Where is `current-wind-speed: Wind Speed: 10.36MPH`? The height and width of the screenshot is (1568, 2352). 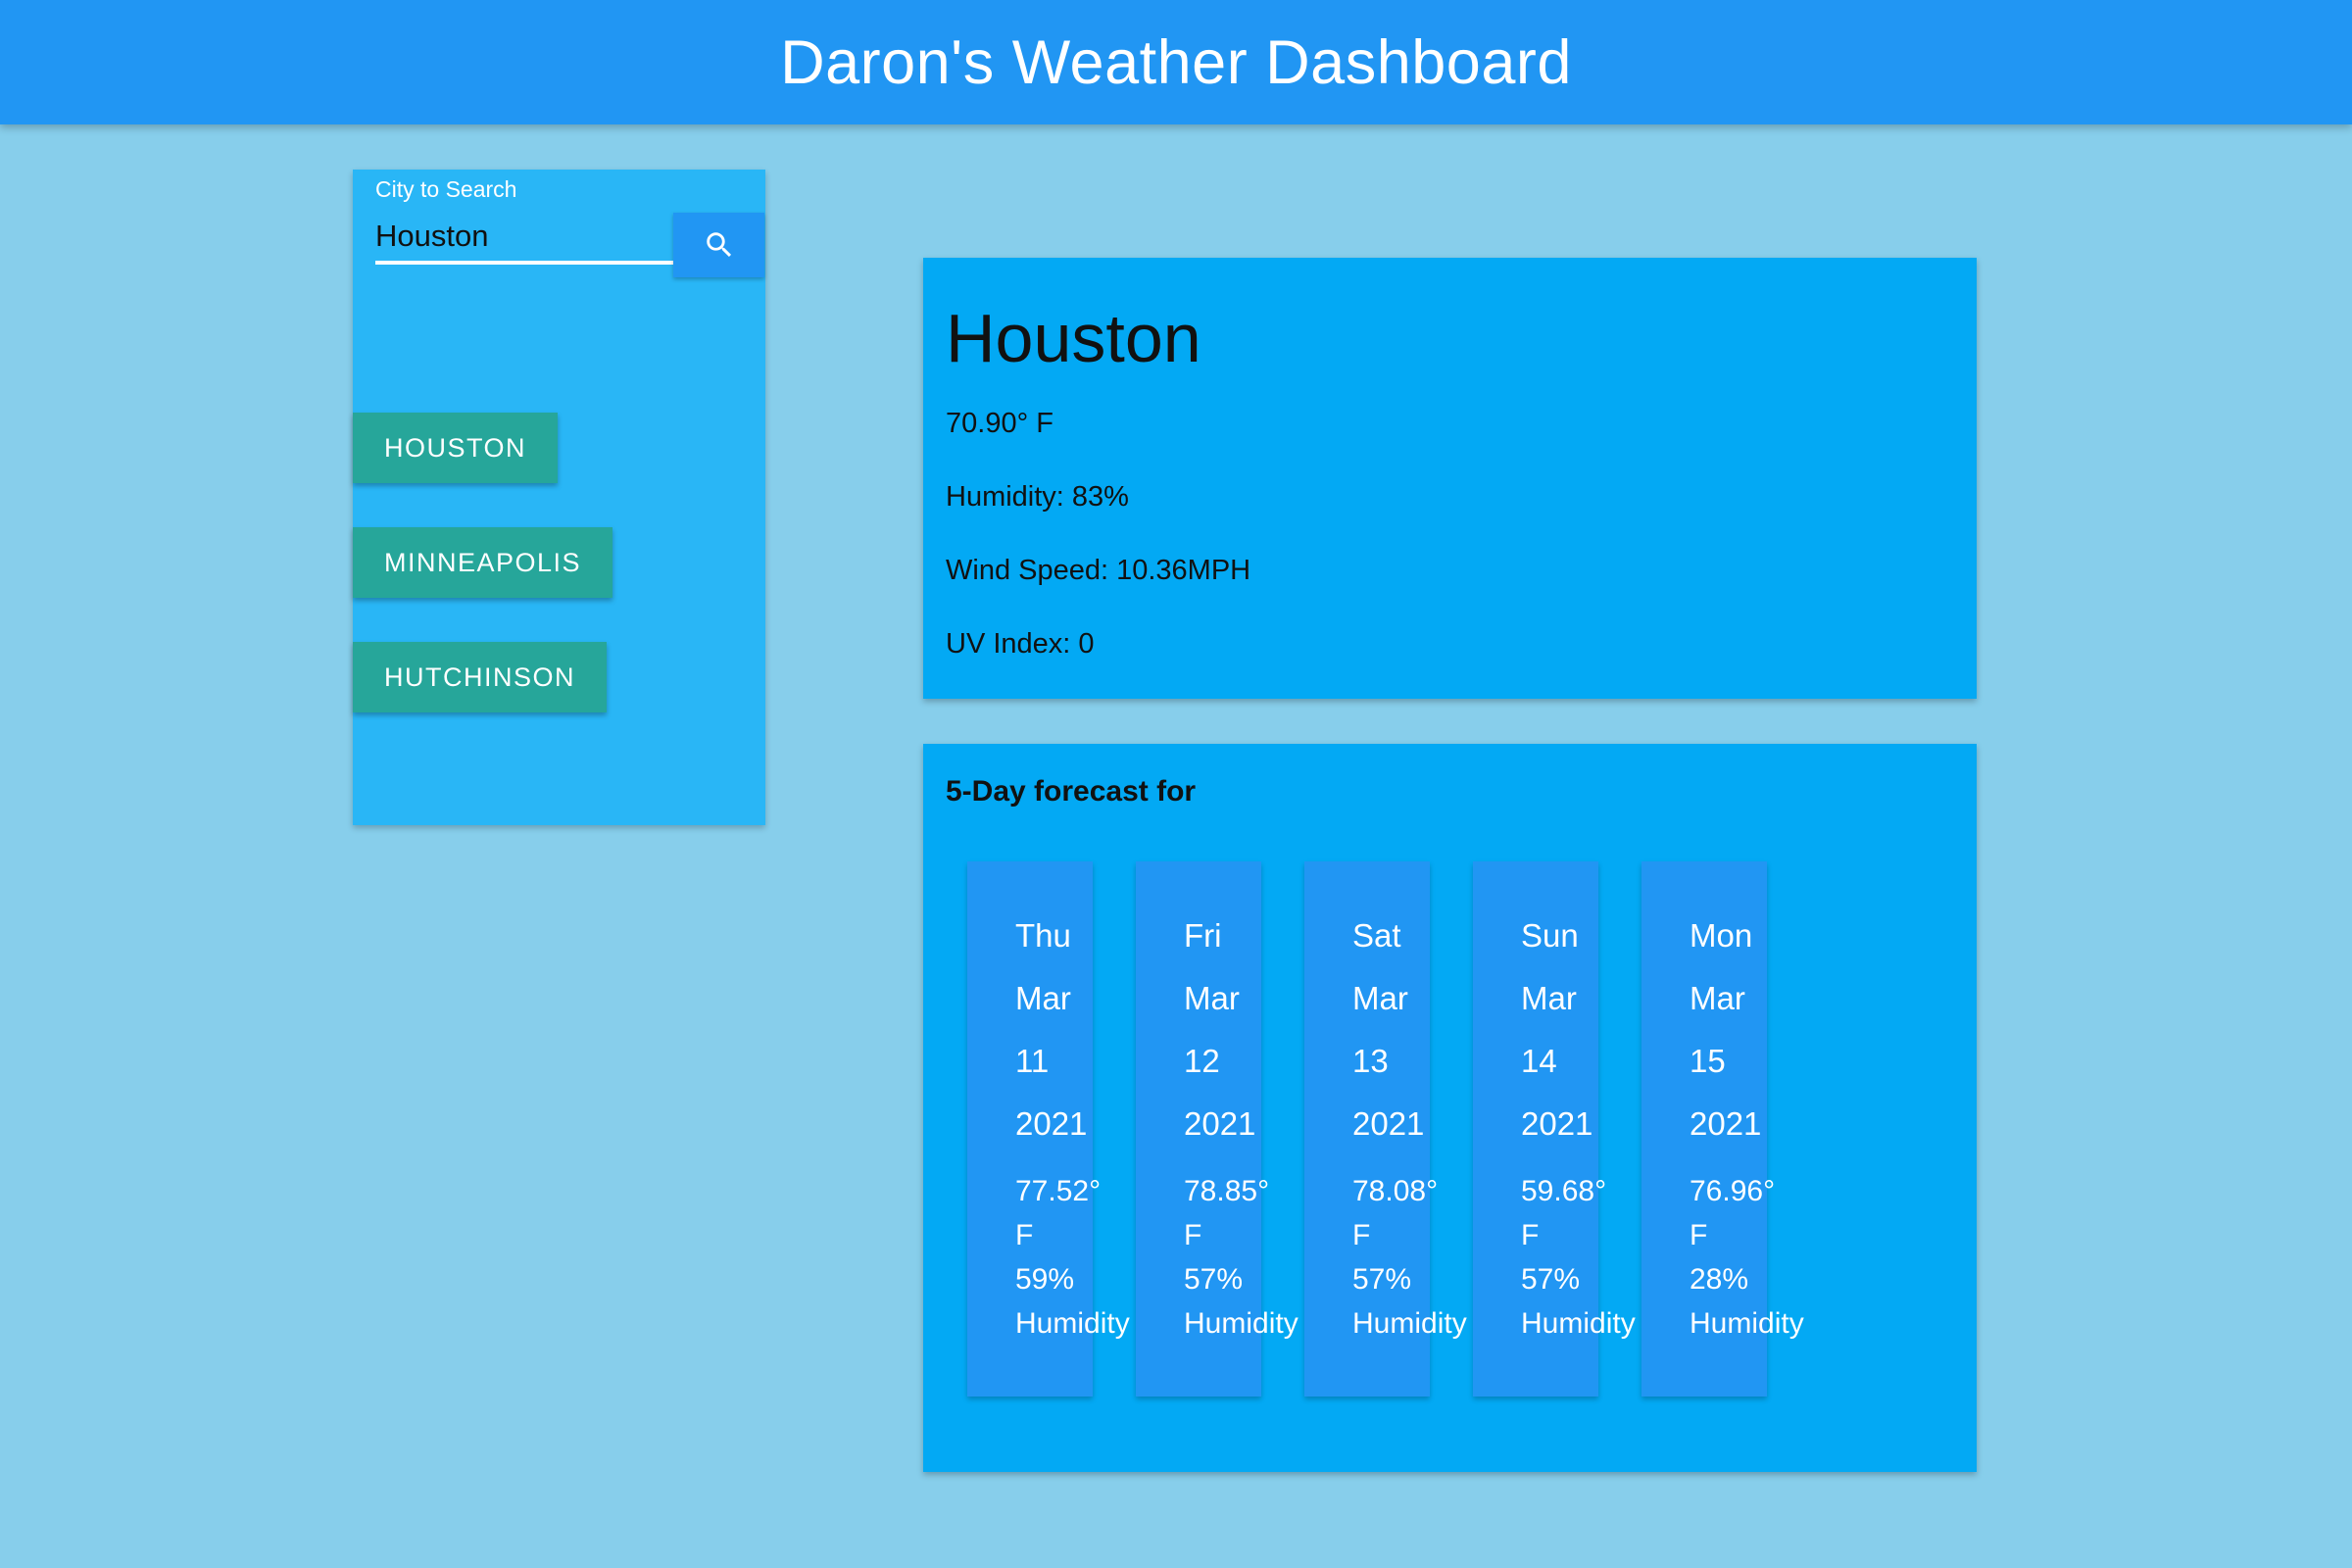
current-wind-speed: Wind Speed: 10.36MPH is located at coordinates (1098, 570).